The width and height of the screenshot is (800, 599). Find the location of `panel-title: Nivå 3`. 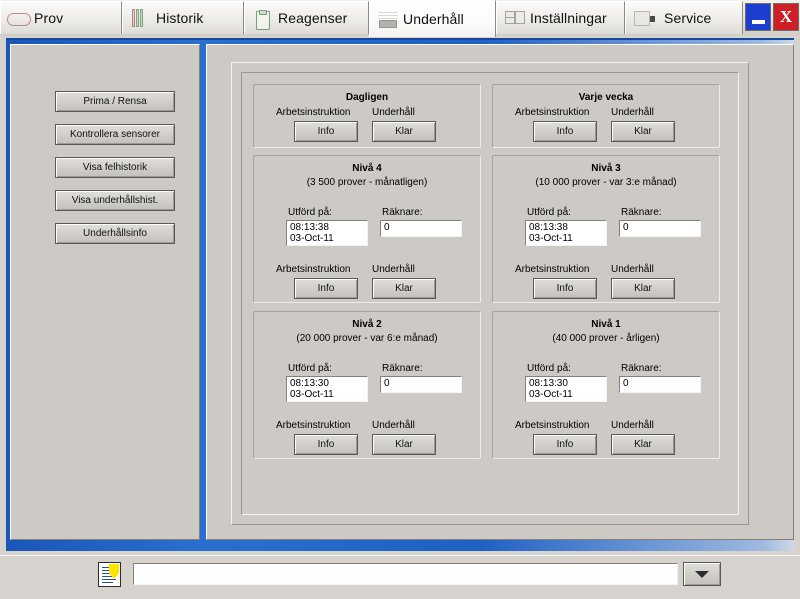

panel-title: Nivå 3 is located at coordinates (606, 168).